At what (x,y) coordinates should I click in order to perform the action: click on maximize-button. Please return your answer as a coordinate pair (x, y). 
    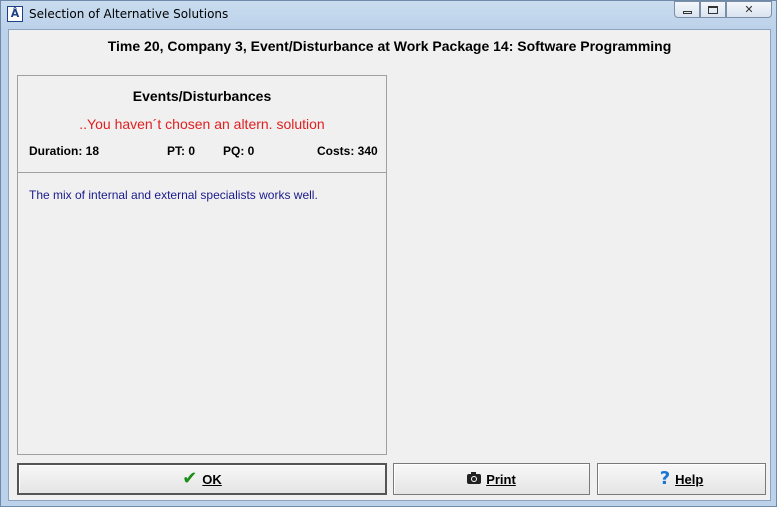
    Looking at the image, I should click on (713, 9).